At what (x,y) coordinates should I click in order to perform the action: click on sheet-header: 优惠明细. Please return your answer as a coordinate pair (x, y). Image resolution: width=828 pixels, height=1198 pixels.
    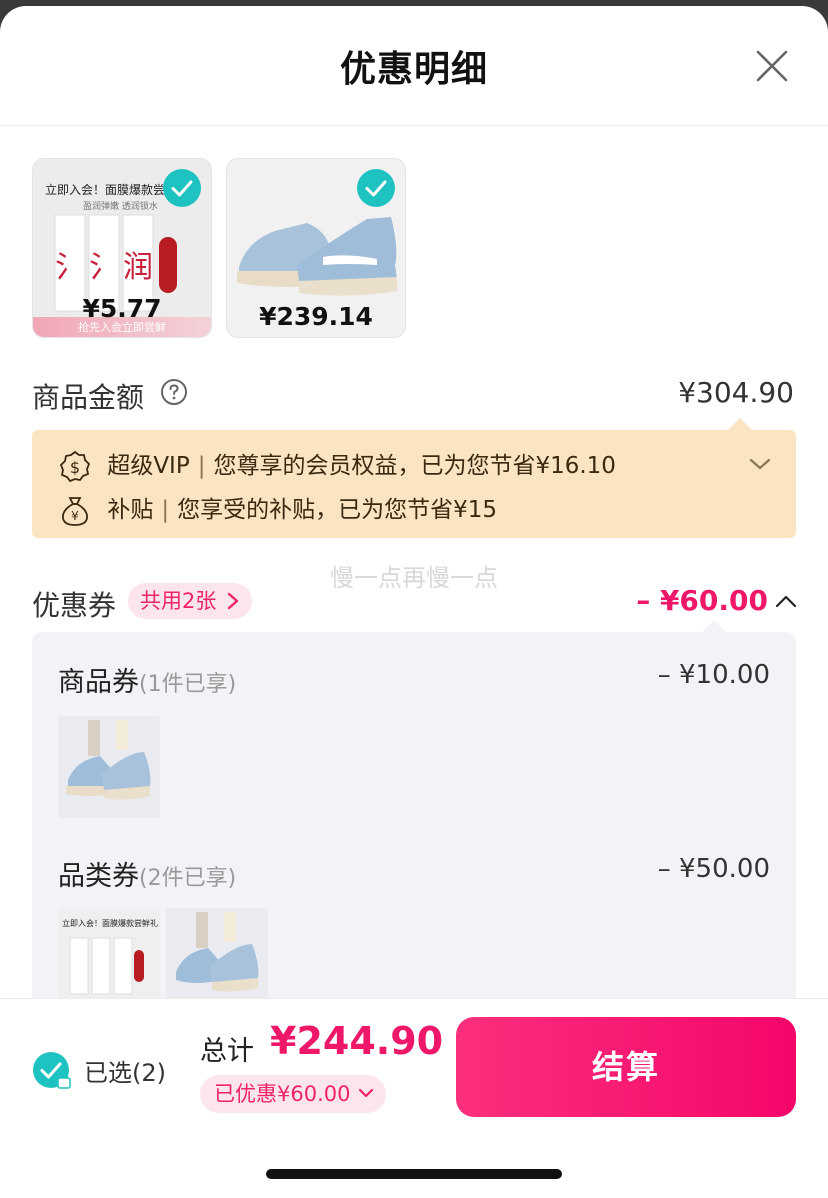
    Looking at the image, I should click on (414, 66).